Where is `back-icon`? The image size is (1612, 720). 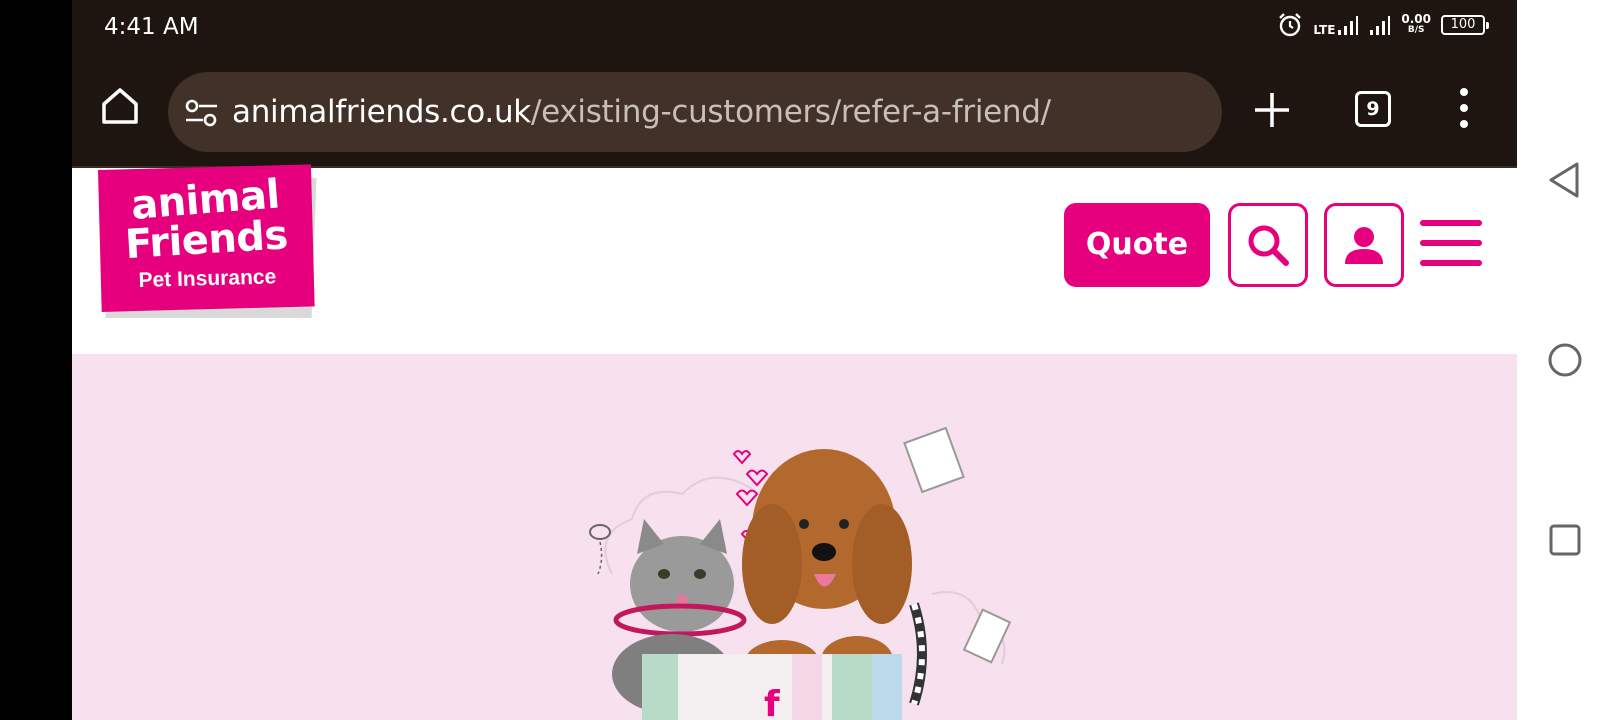 back-icon is located at coordinates (1565, 180).